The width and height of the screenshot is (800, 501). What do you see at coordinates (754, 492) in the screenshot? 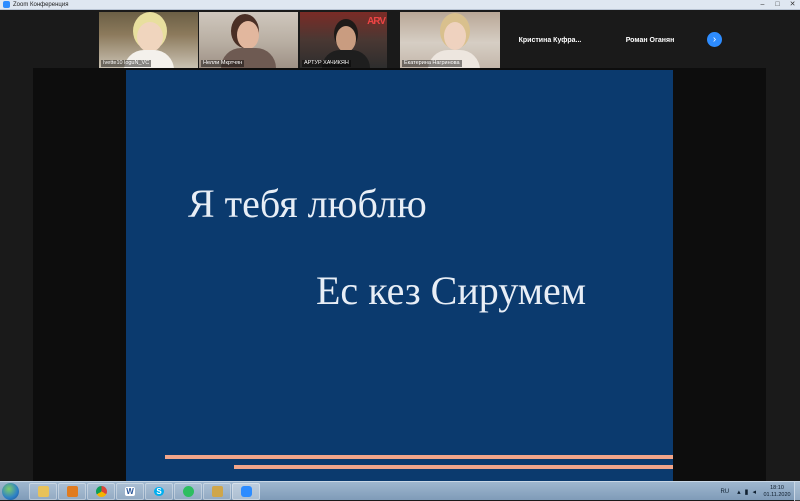
I see `volume-icon: ◂` at bounding box center [754, 492].